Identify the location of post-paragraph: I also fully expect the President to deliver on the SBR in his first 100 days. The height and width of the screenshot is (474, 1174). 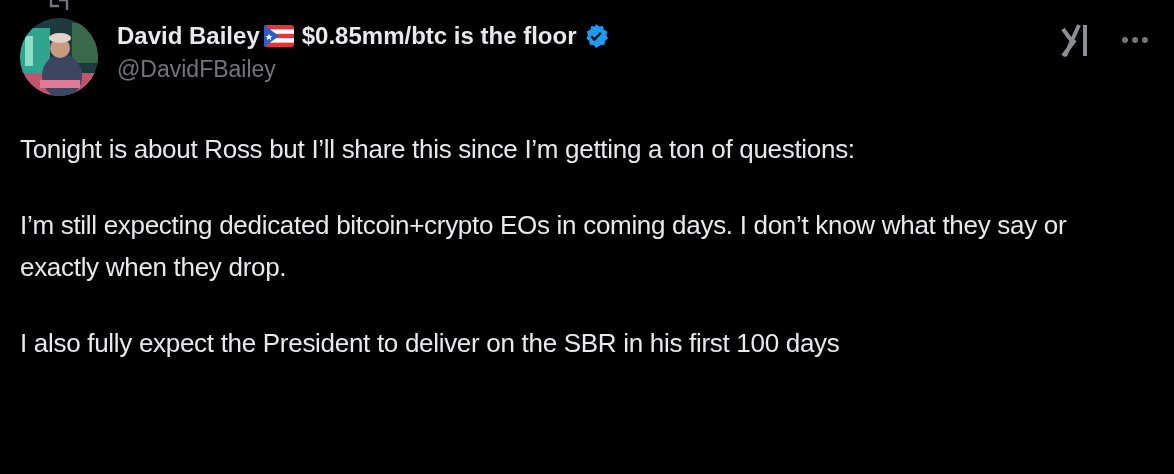
(430, 343).